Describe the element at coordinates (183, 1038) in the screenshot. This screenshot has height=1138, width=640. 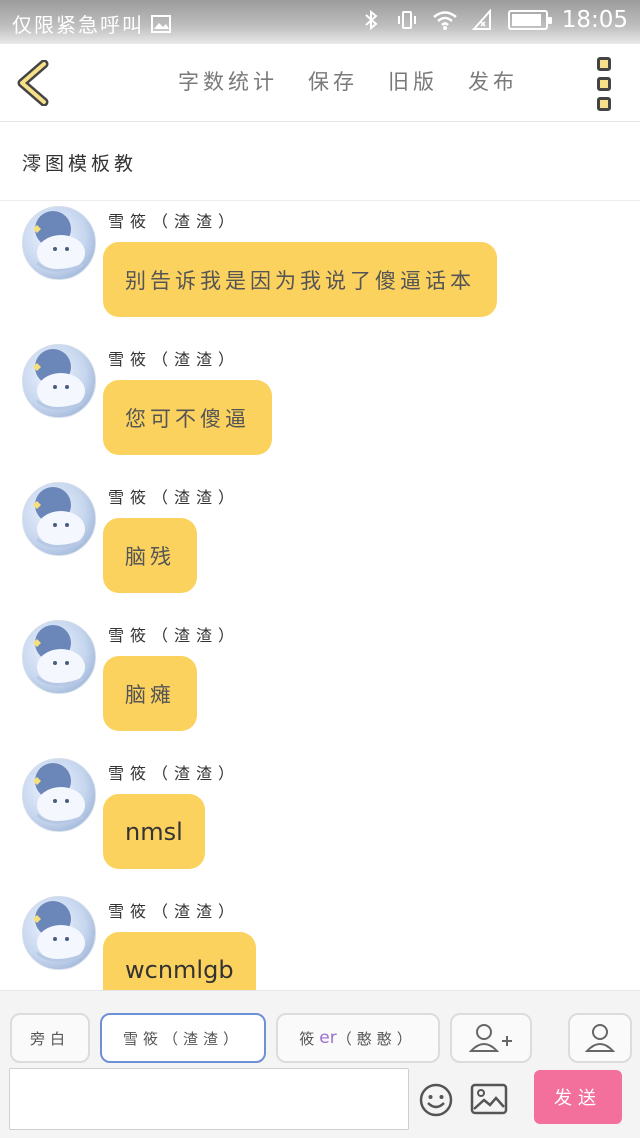
I see `role-active-button: 雪筱（渣渣）` at that location.